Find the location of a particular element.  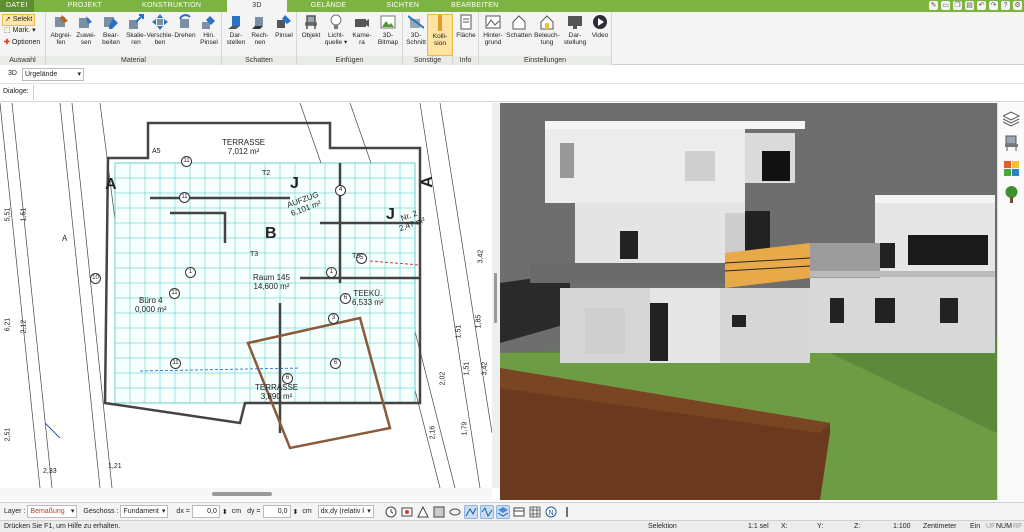

zuweisen-label-1: Zuwei- is located at coordinates (86, 35).